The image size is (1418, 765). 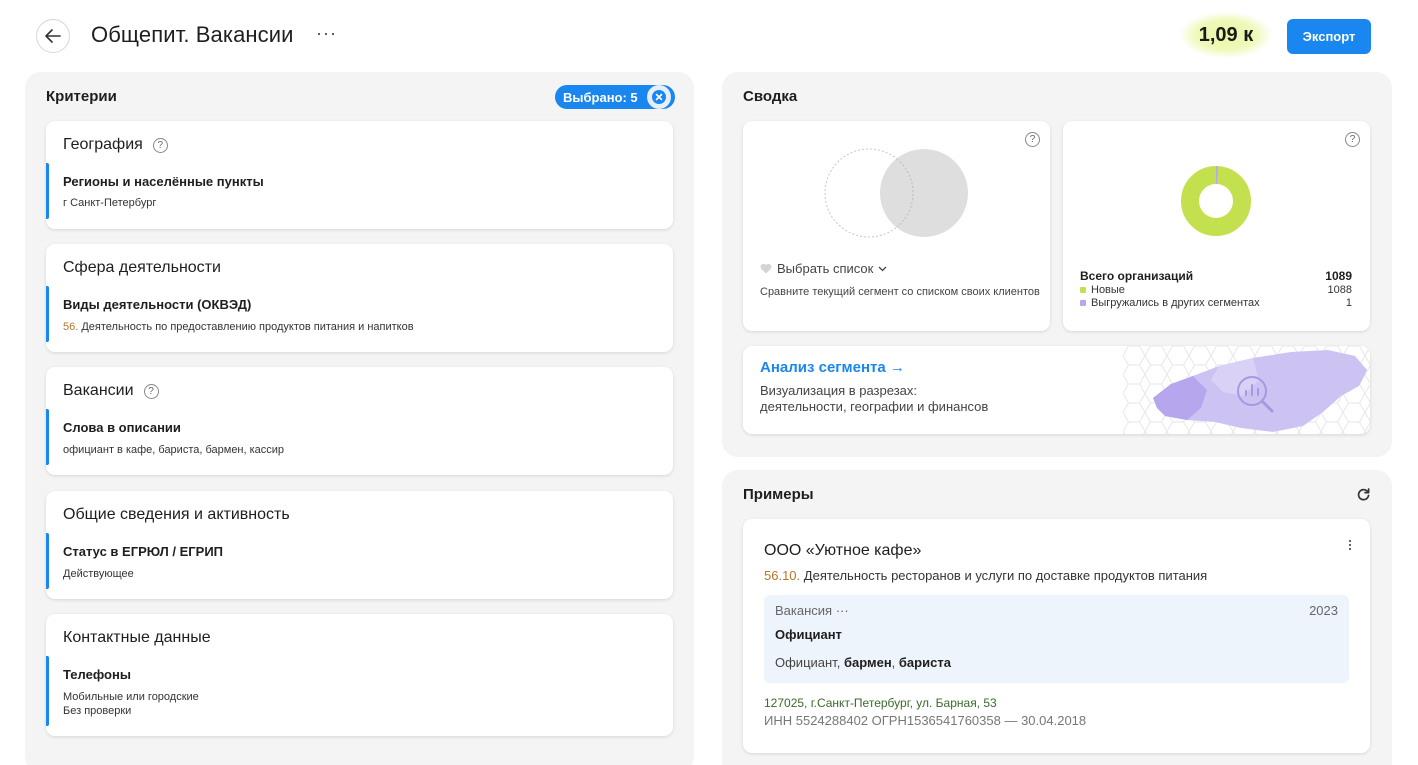 I want to click on selected-count-badge: Выбрано: 5, so click(x=615, y=97).